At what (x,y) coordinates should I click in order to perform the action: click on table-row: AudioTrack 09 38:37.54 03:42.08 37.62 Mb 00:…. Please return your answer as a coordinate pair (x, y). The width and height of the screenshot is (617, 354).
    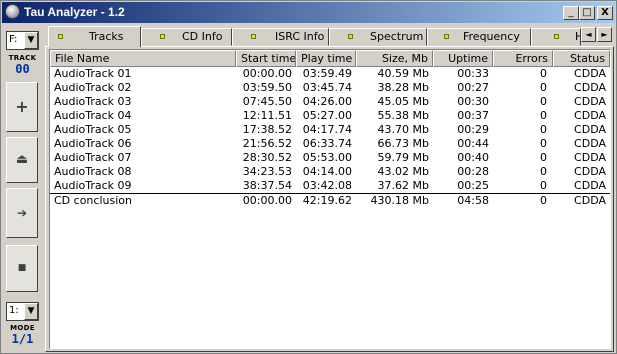
    Looking at the image, I should click on (330, 186).